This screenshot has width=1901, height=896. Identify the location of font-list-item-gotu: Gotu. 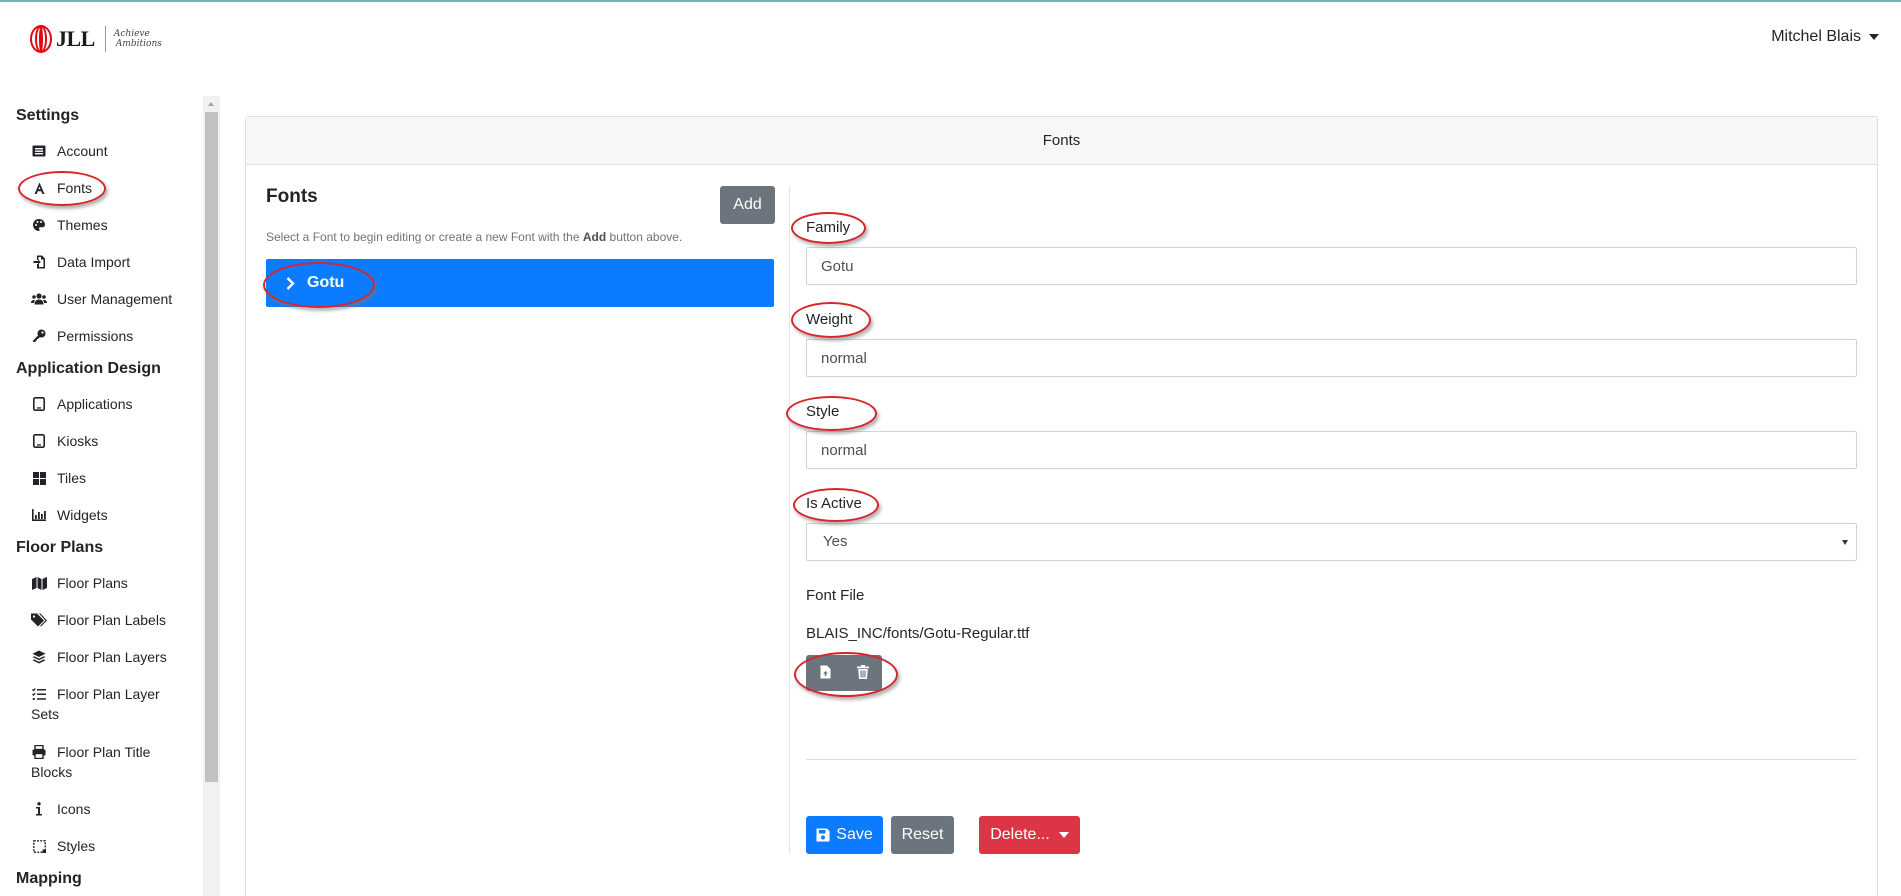
(520, 283).